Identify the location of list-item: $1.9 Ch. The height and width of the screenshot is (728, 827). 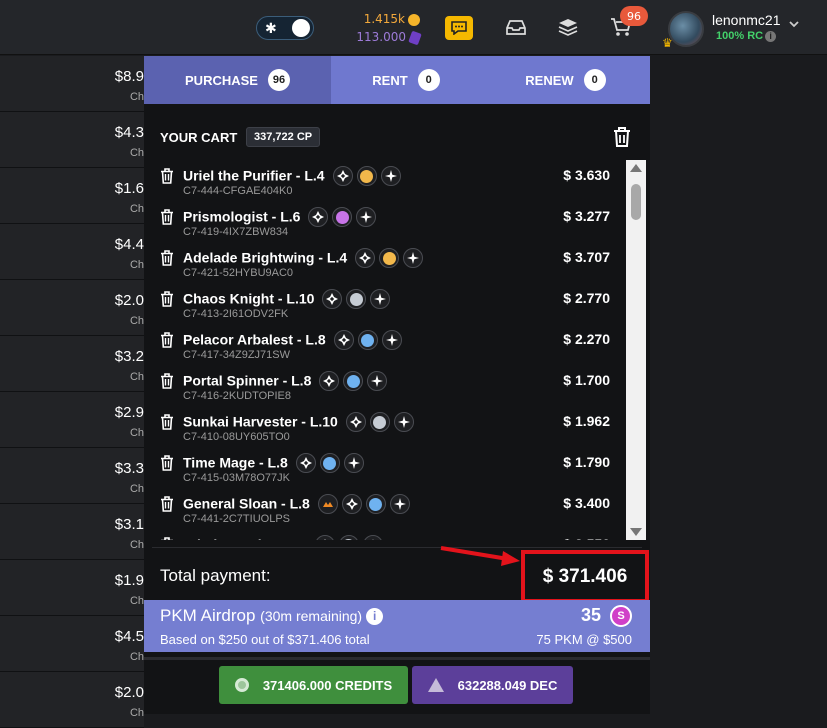
(72, 588).